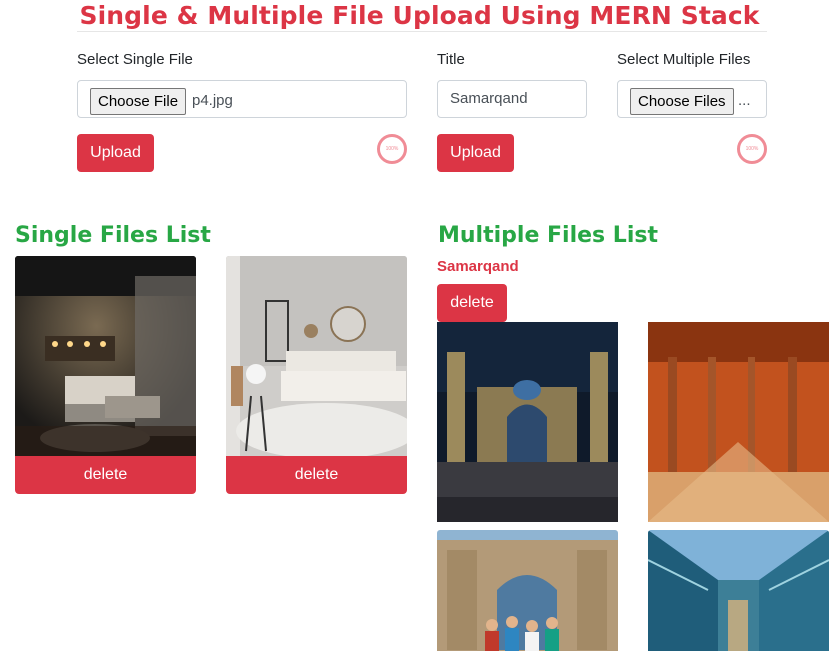 The width and height of the screenshot is (839, 651). I want to click on blue-tile-street-photo, so click(738, 590).